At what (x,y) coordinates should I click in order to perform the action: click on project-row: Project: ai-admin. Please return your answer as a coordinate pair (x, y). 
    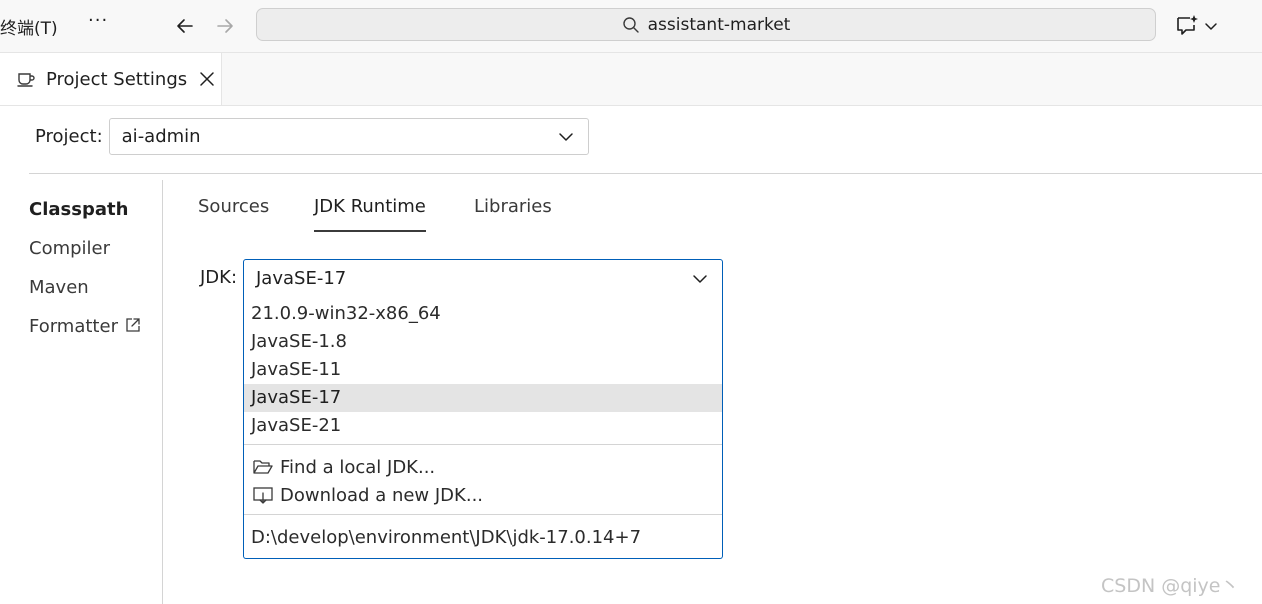
    Looking at the image, I should click on (312, 136).